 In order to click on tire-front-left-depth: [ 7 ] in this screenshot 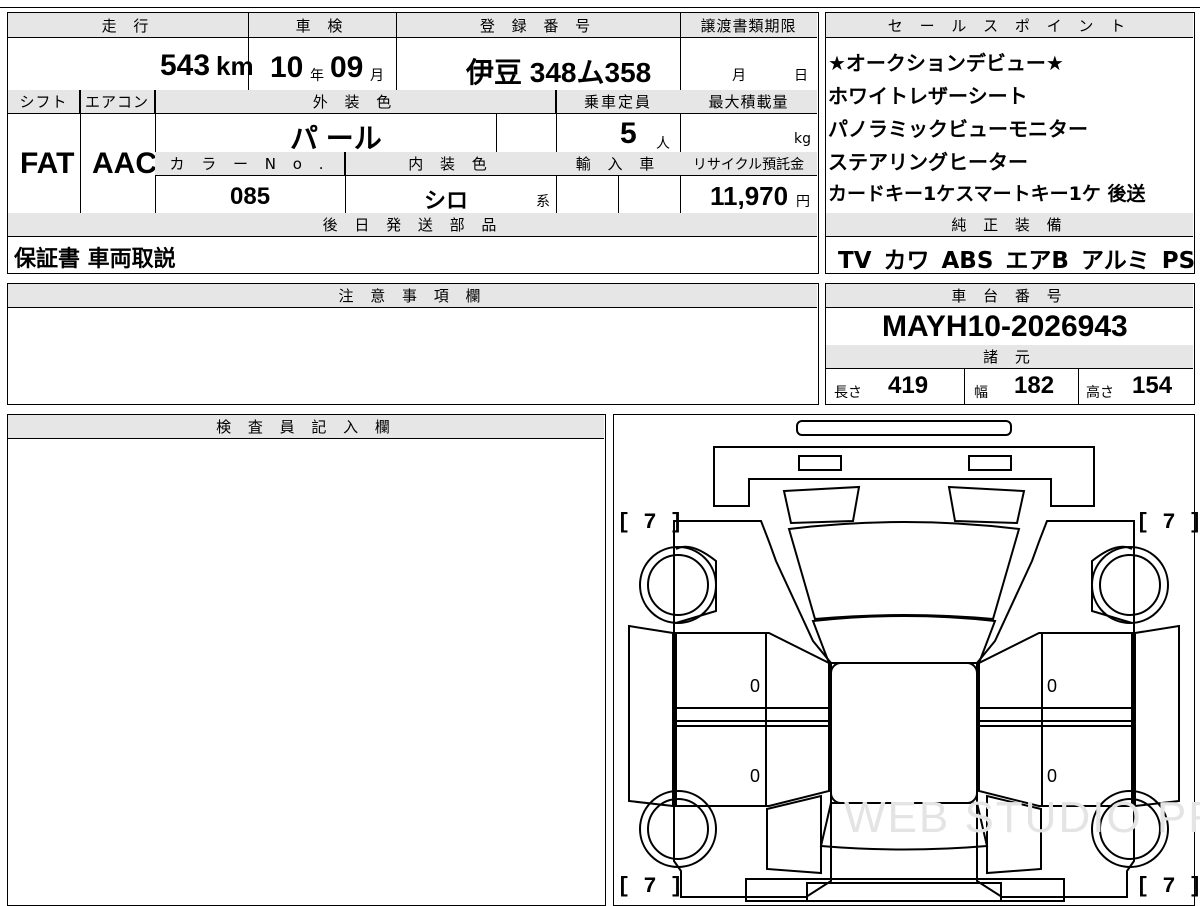, I will do `click(650, 522)`.